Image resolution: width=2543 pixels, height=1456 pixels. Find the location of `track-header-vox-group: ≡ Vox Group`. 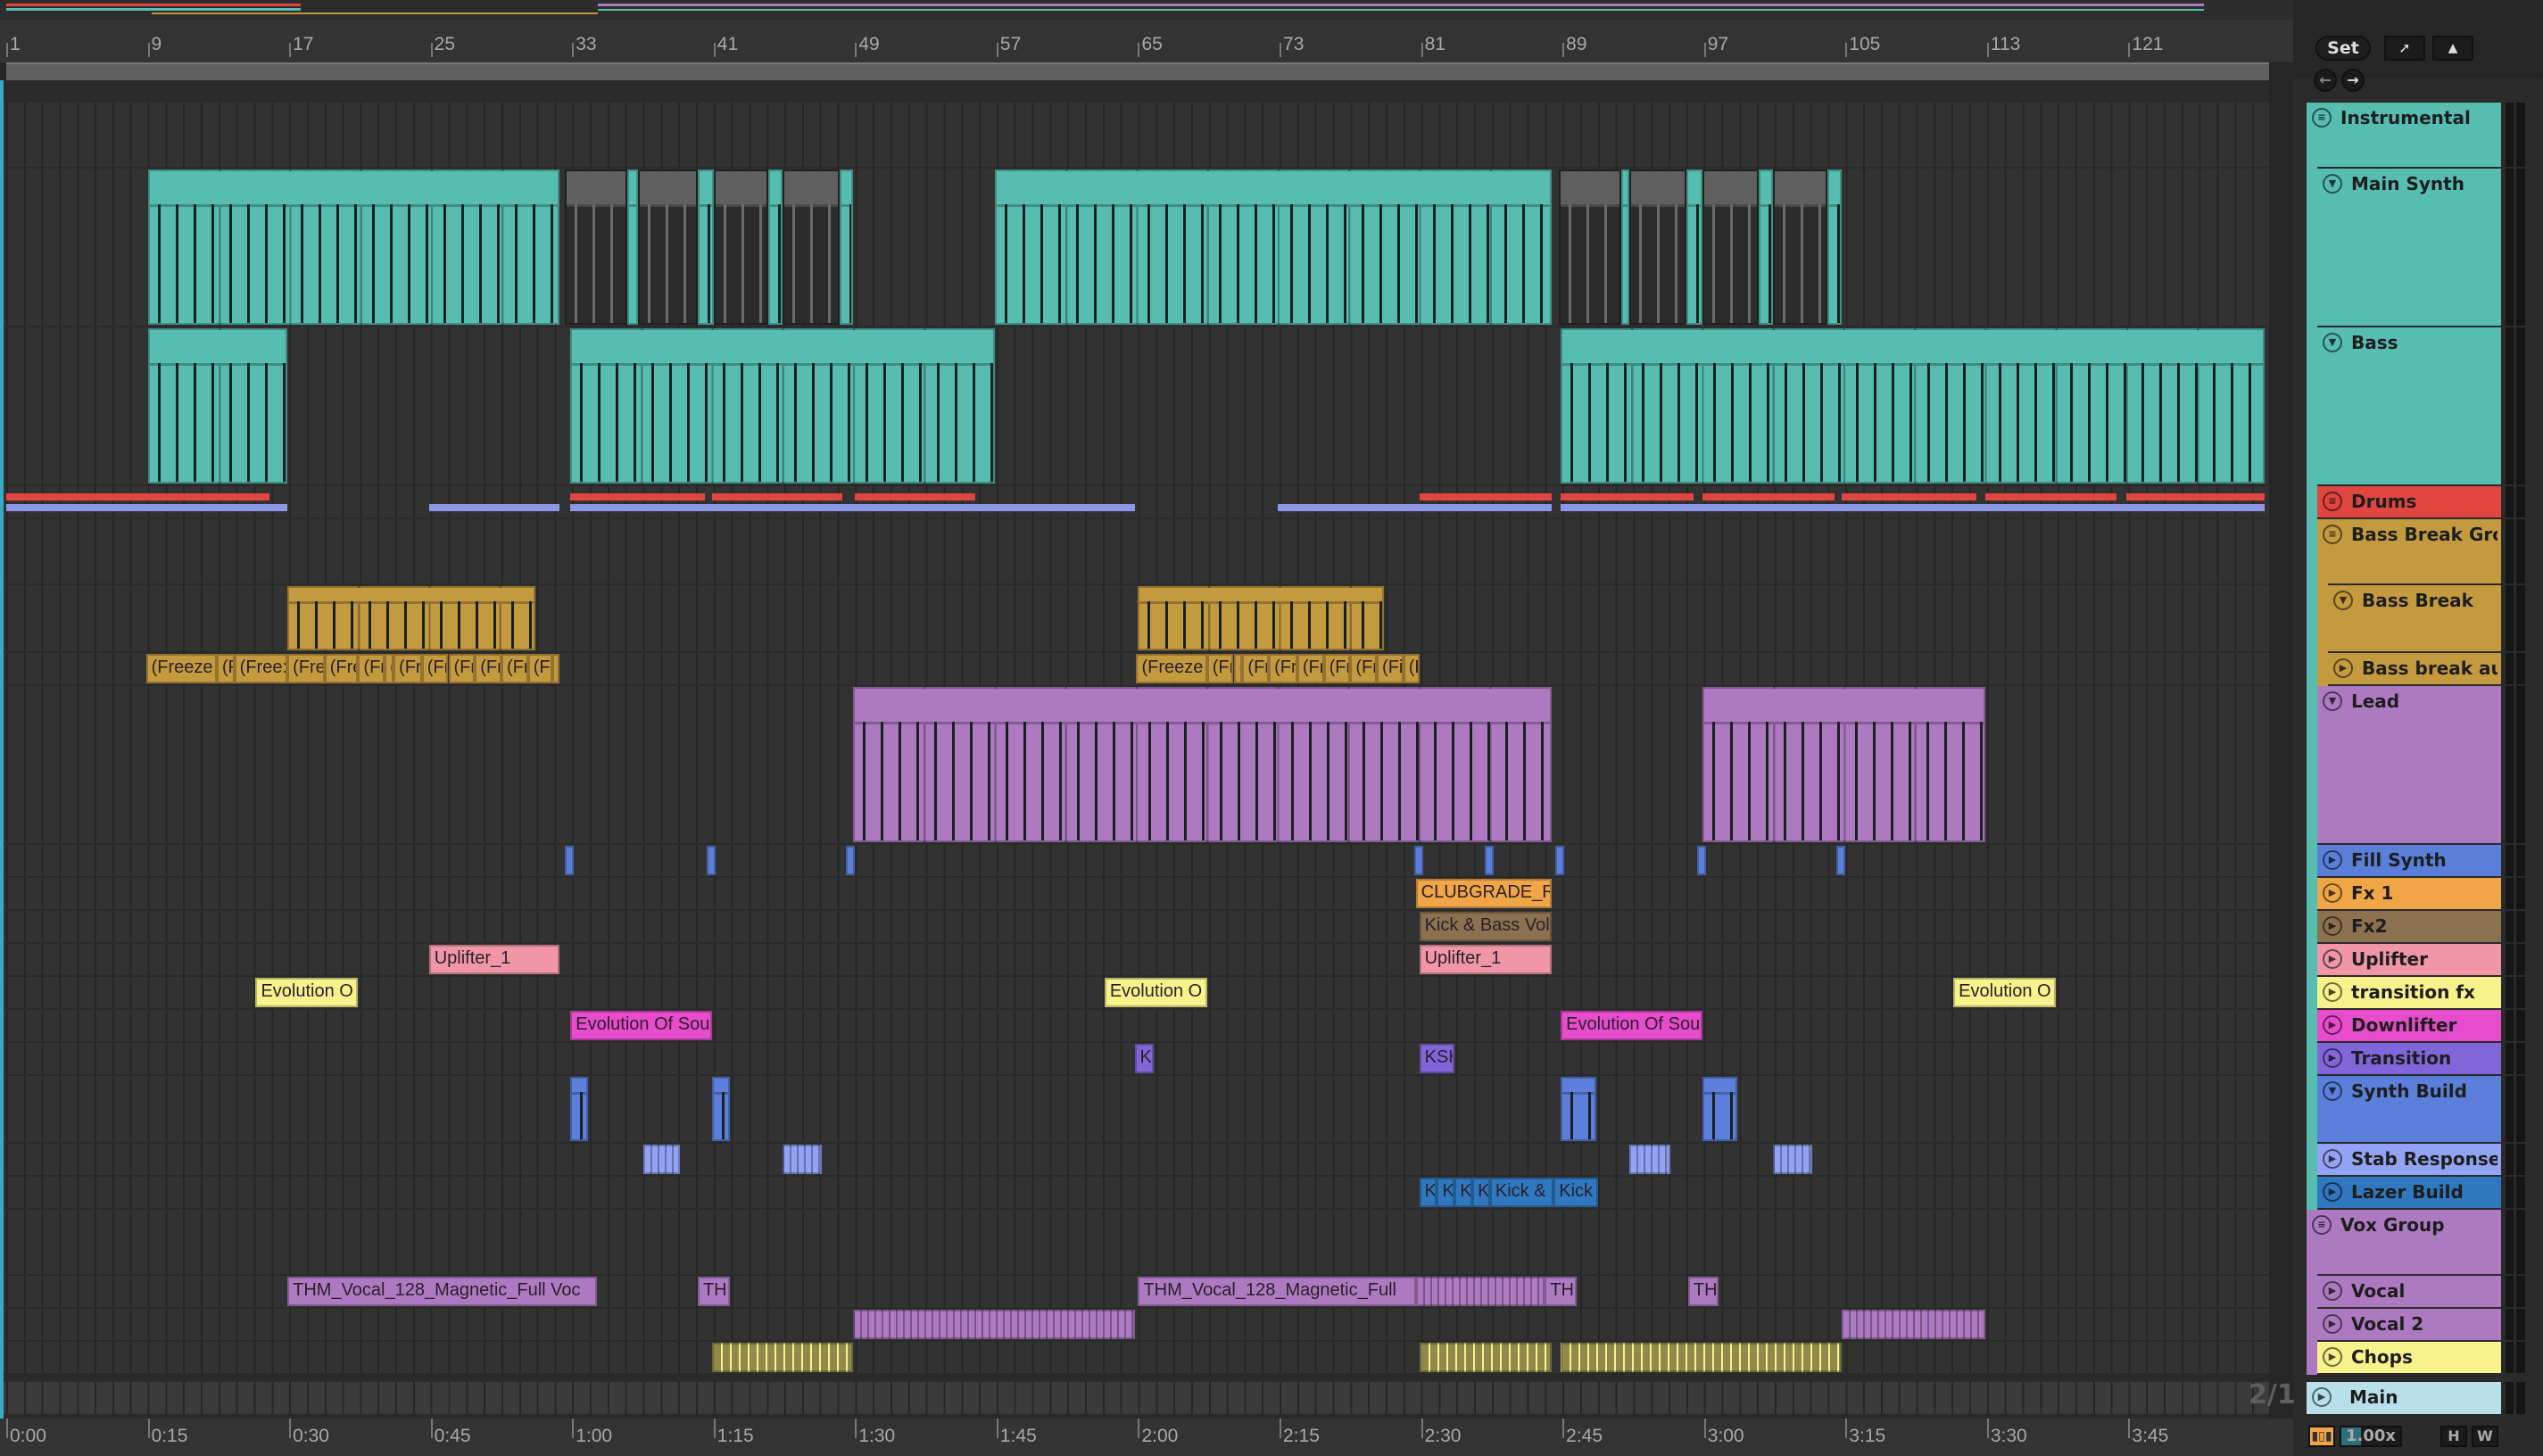

track-header-vox-group: ≡ Vox Group is located at coordinates (2404, 1242).